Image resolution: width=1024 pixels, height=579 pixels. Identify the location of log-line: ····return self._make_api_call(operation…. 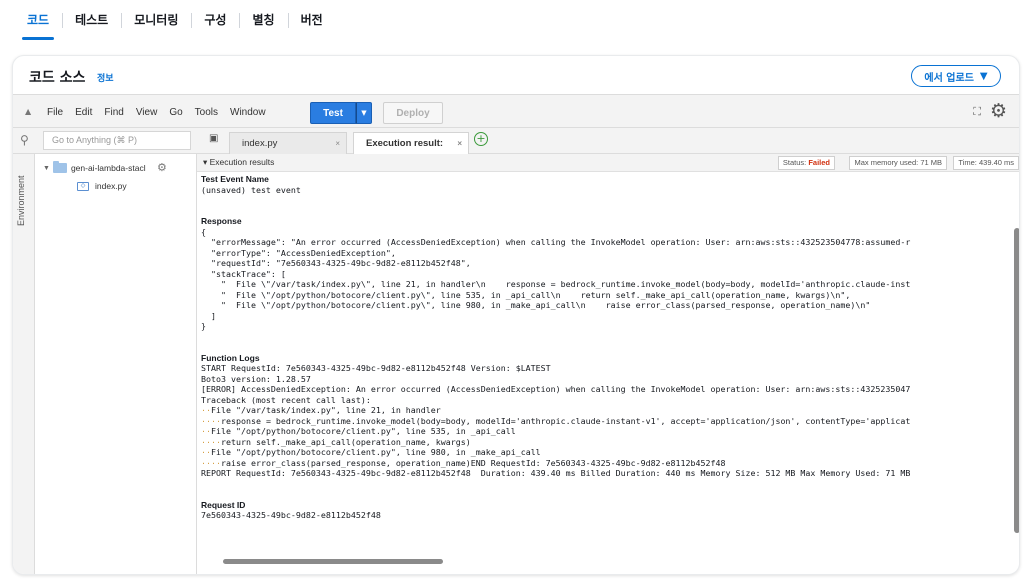
(336, 441).